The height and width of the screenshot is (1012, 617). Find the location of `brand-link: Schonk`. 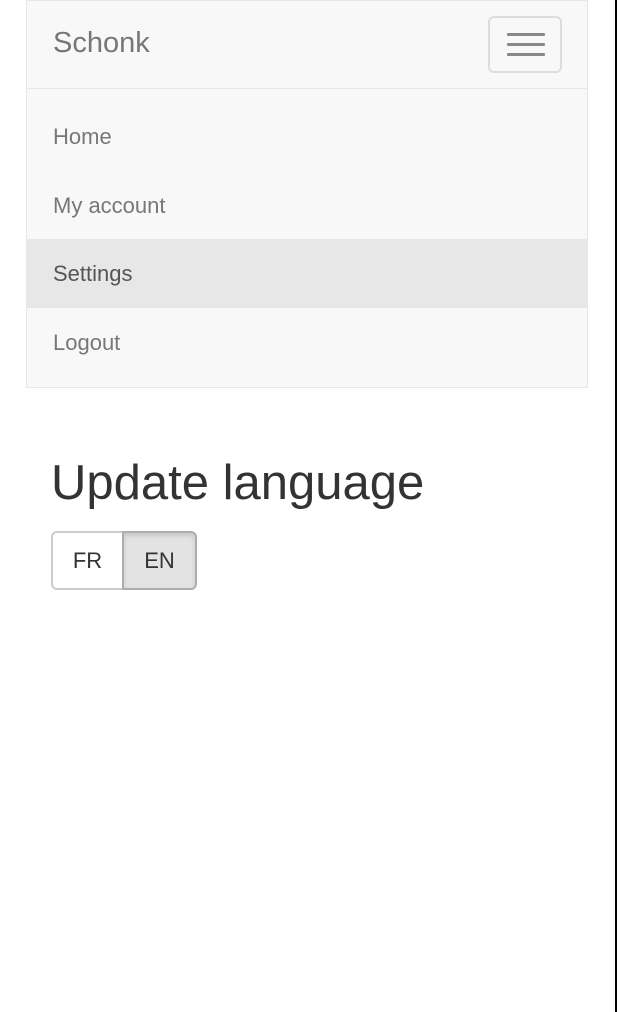

brand-link: Schonk is located at coordinates (101, 43).